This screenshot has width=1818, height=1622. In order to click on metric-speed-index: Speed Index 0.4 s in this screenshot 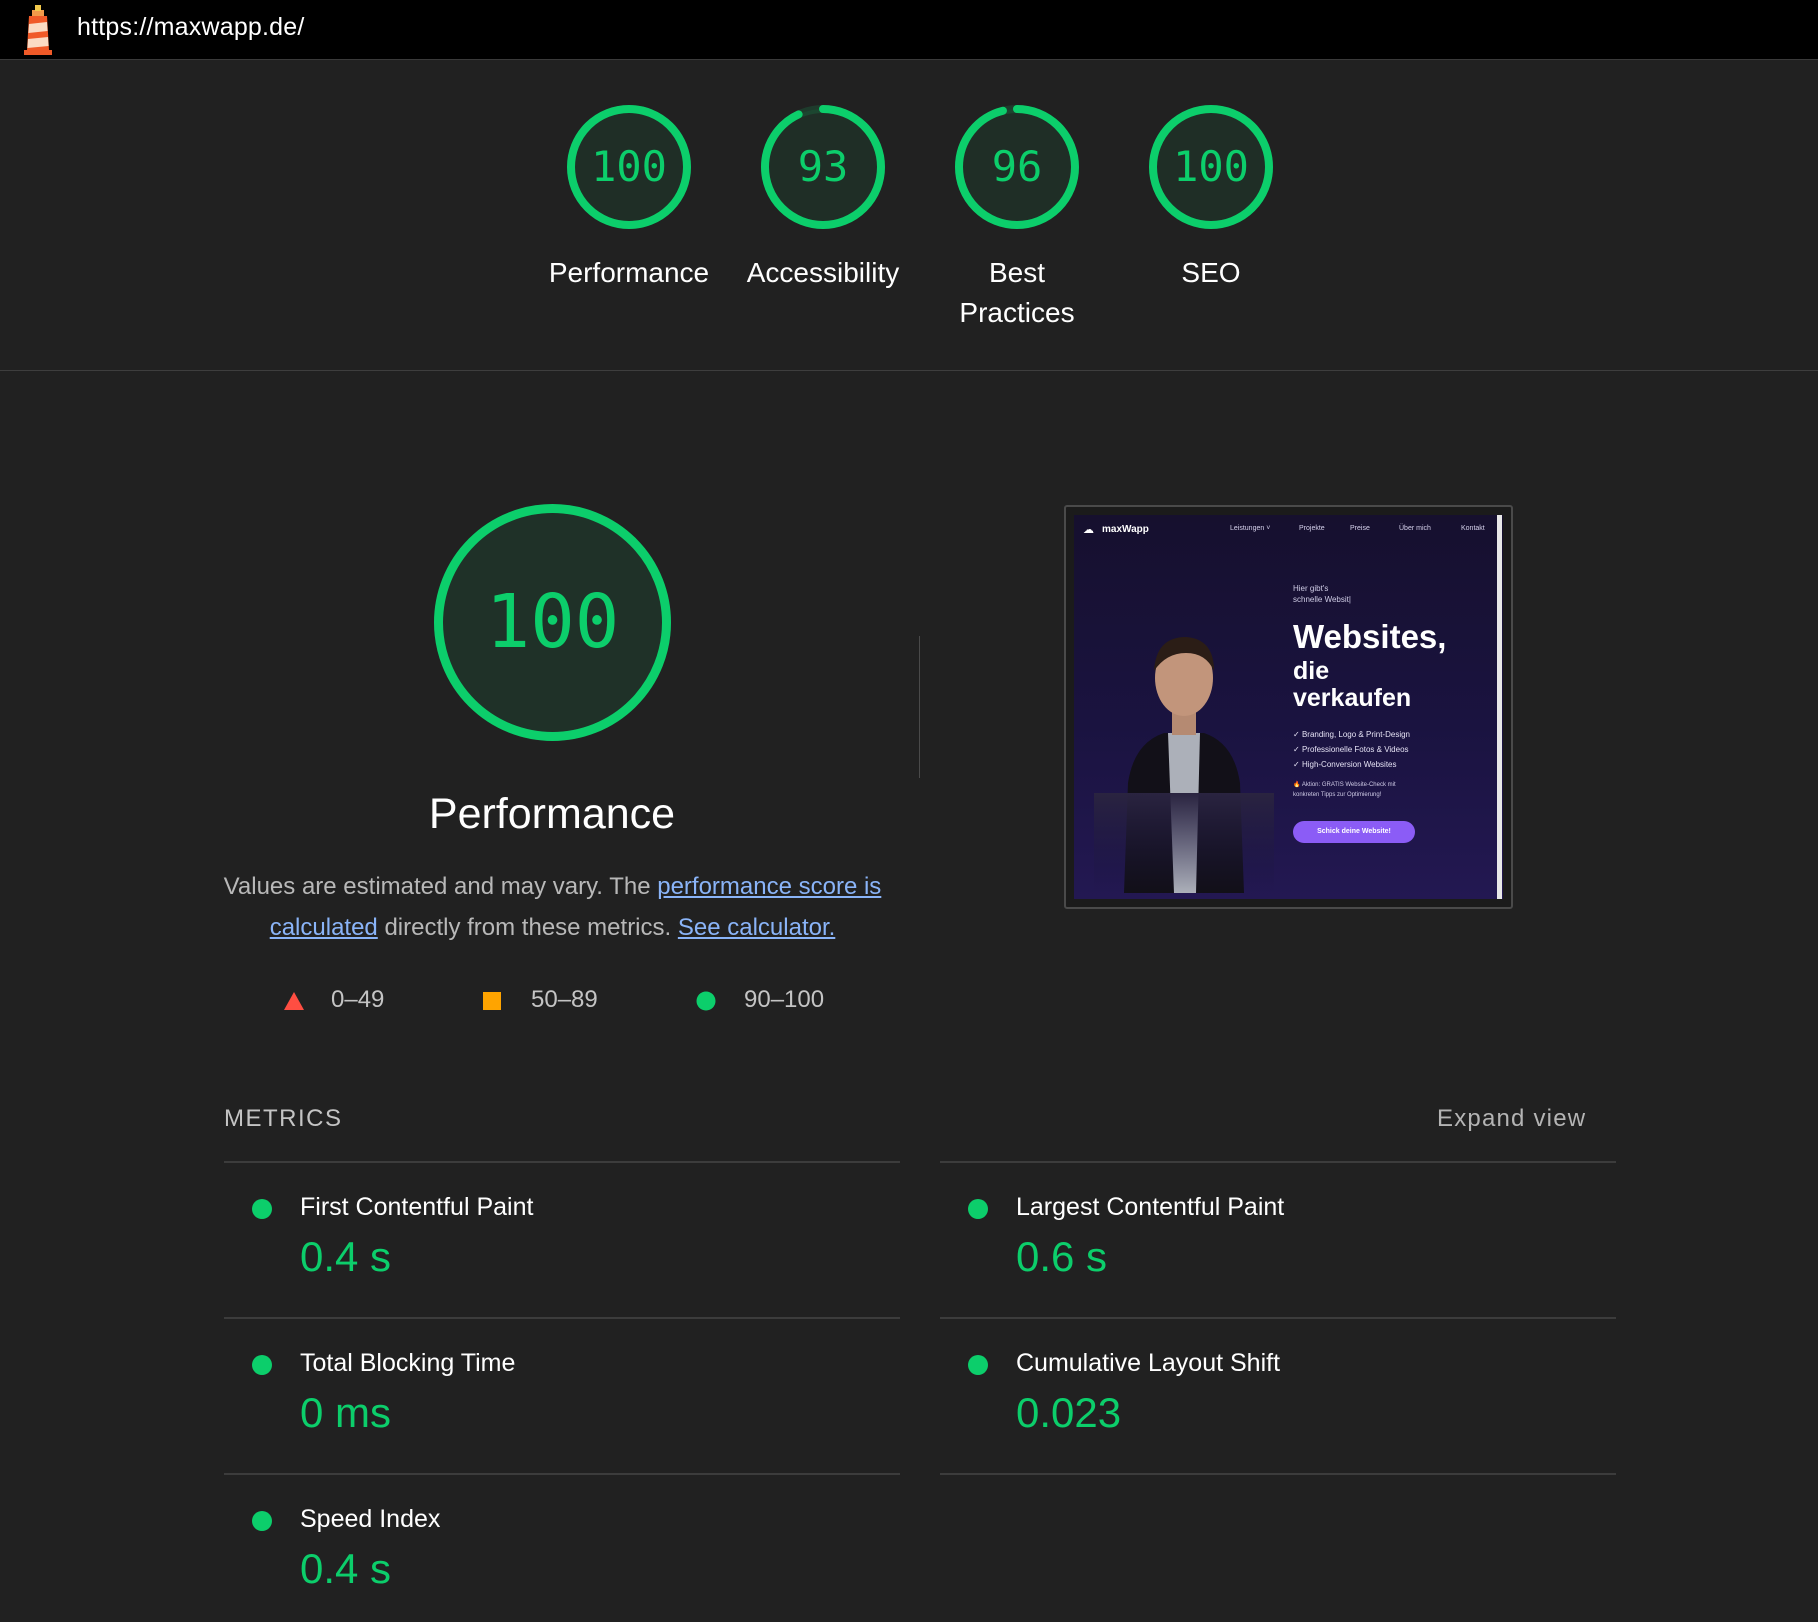, I will do `click(562, 1547)`.